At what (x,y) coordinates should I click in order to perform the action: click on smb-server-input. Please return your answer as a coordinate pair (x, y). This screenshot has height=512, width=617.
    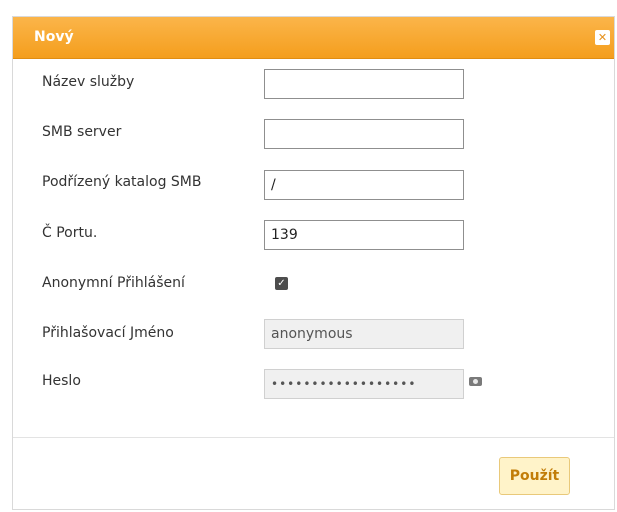
    Looking at the image, I should click on (364, 134).